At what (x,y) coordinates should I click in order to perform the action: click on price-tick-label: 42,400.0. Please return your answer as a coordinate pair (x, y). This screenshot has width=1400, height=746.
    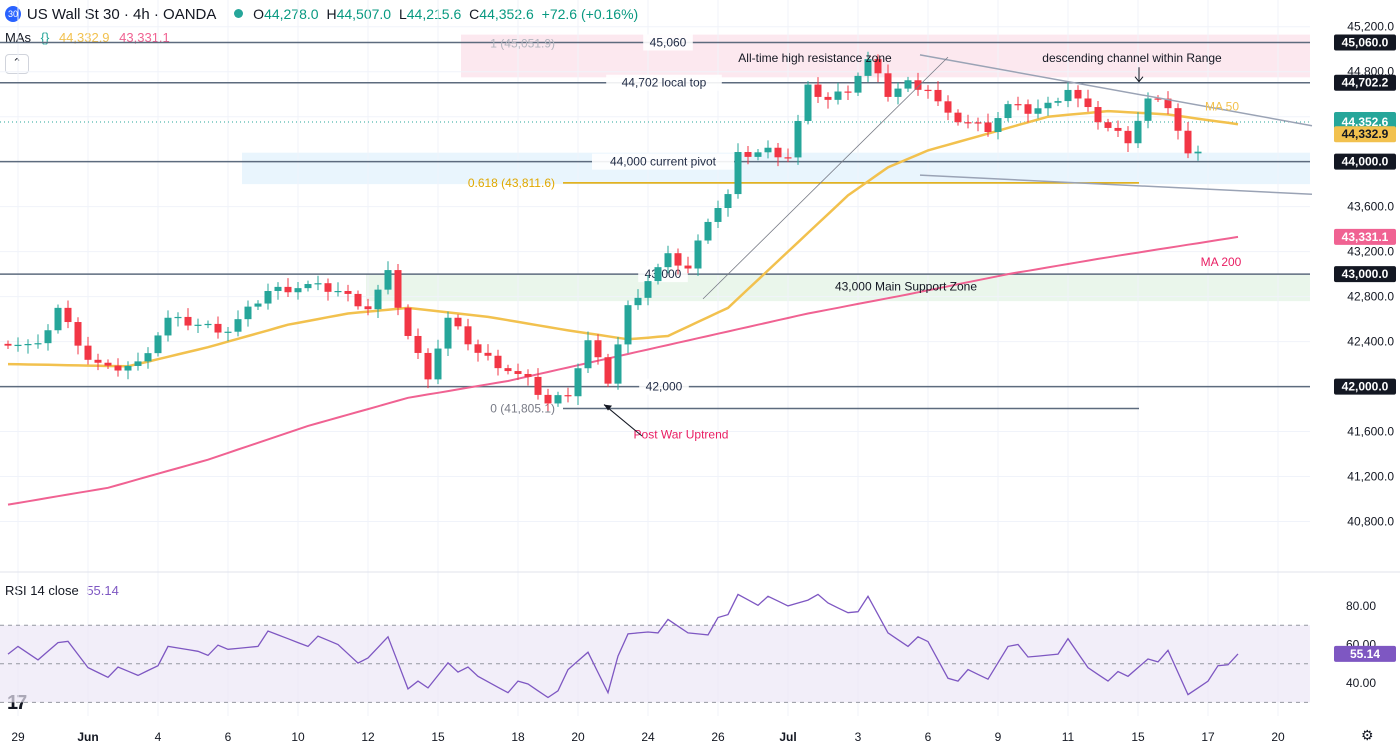
    Looking at the image, I should click on (1370, 342).